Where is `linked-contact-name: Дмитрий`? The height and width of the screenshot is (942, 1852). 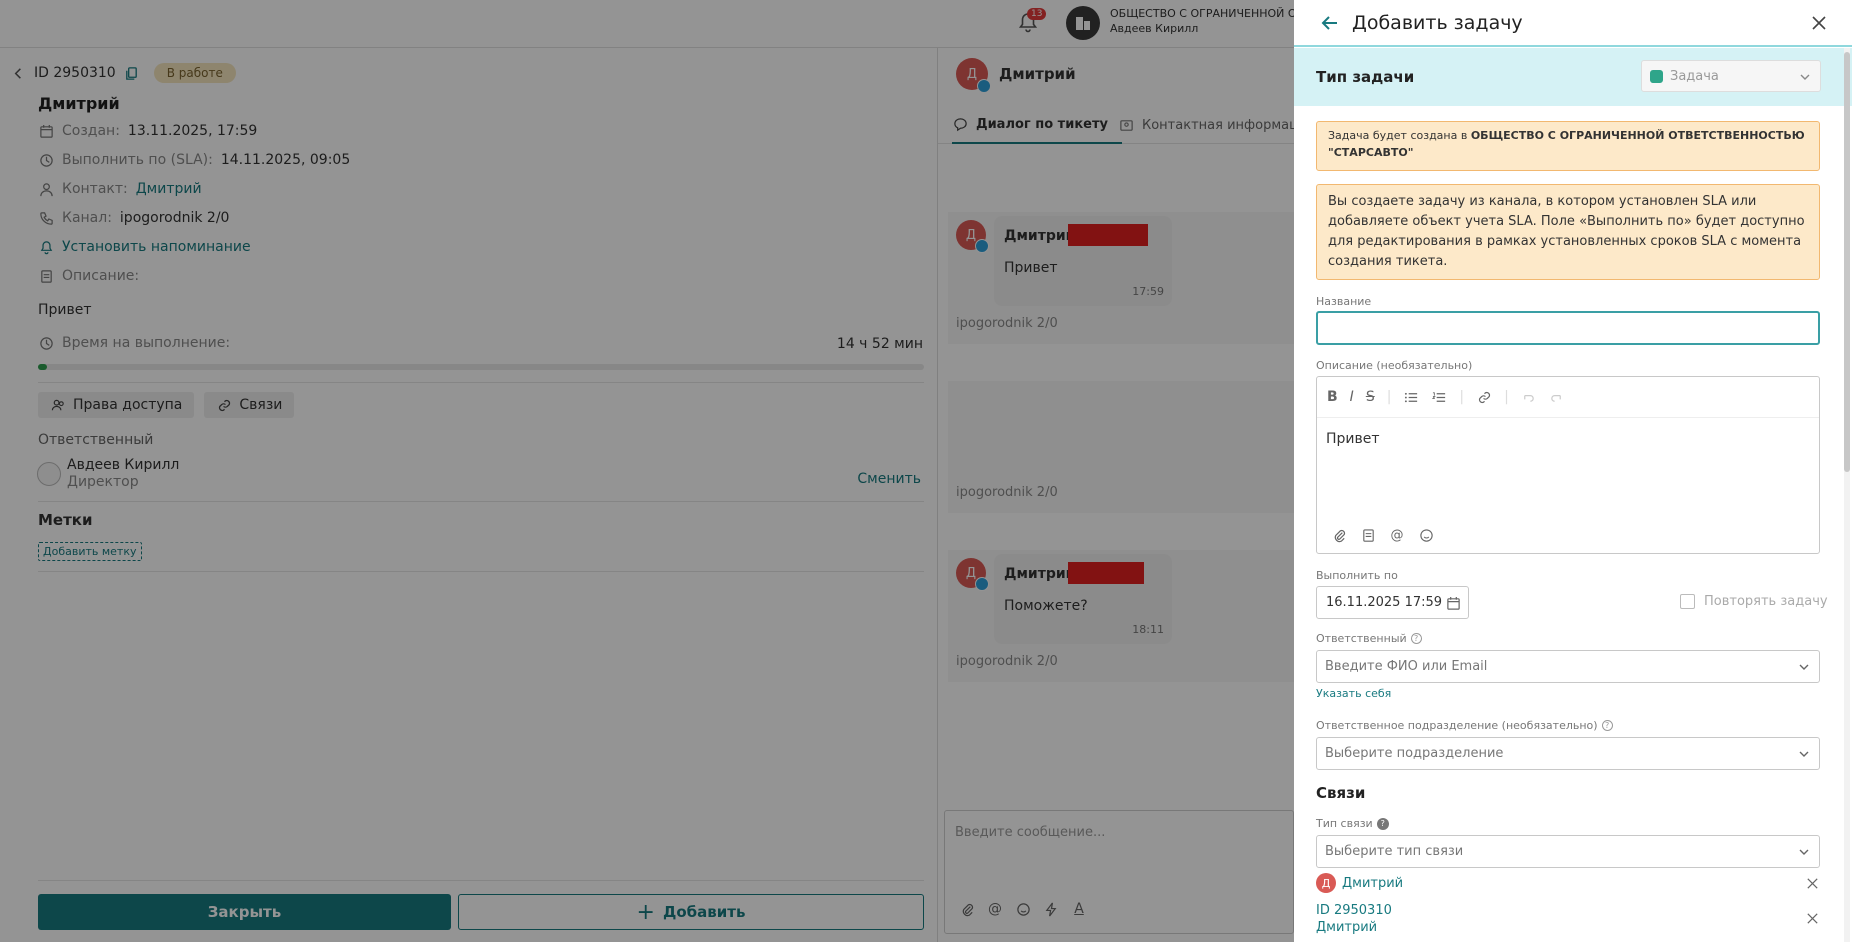 linked-contact-name: Дмитрий is located at coordinates (1372, 883).